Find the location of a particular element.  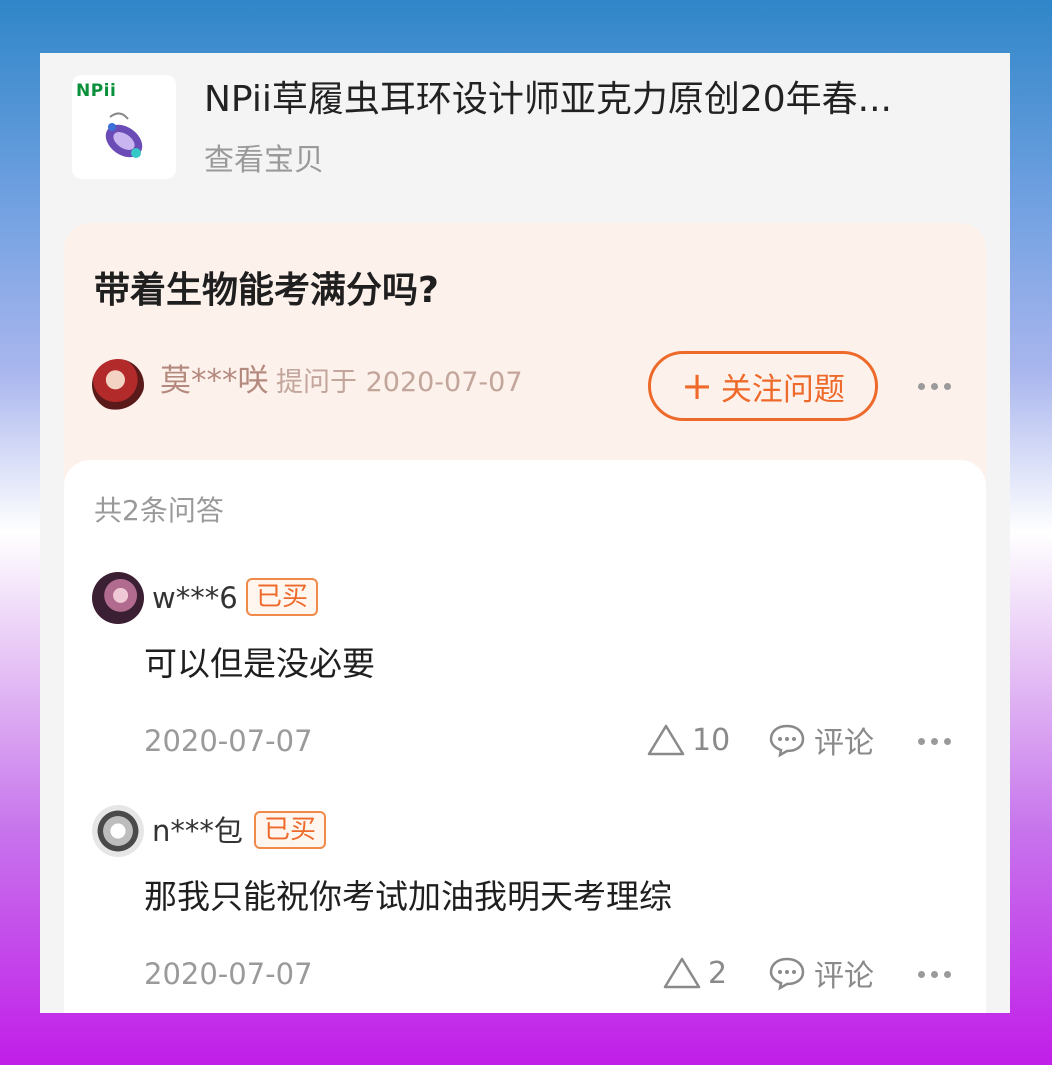

answer-username: w***6 is located at coordinates (195, 598).